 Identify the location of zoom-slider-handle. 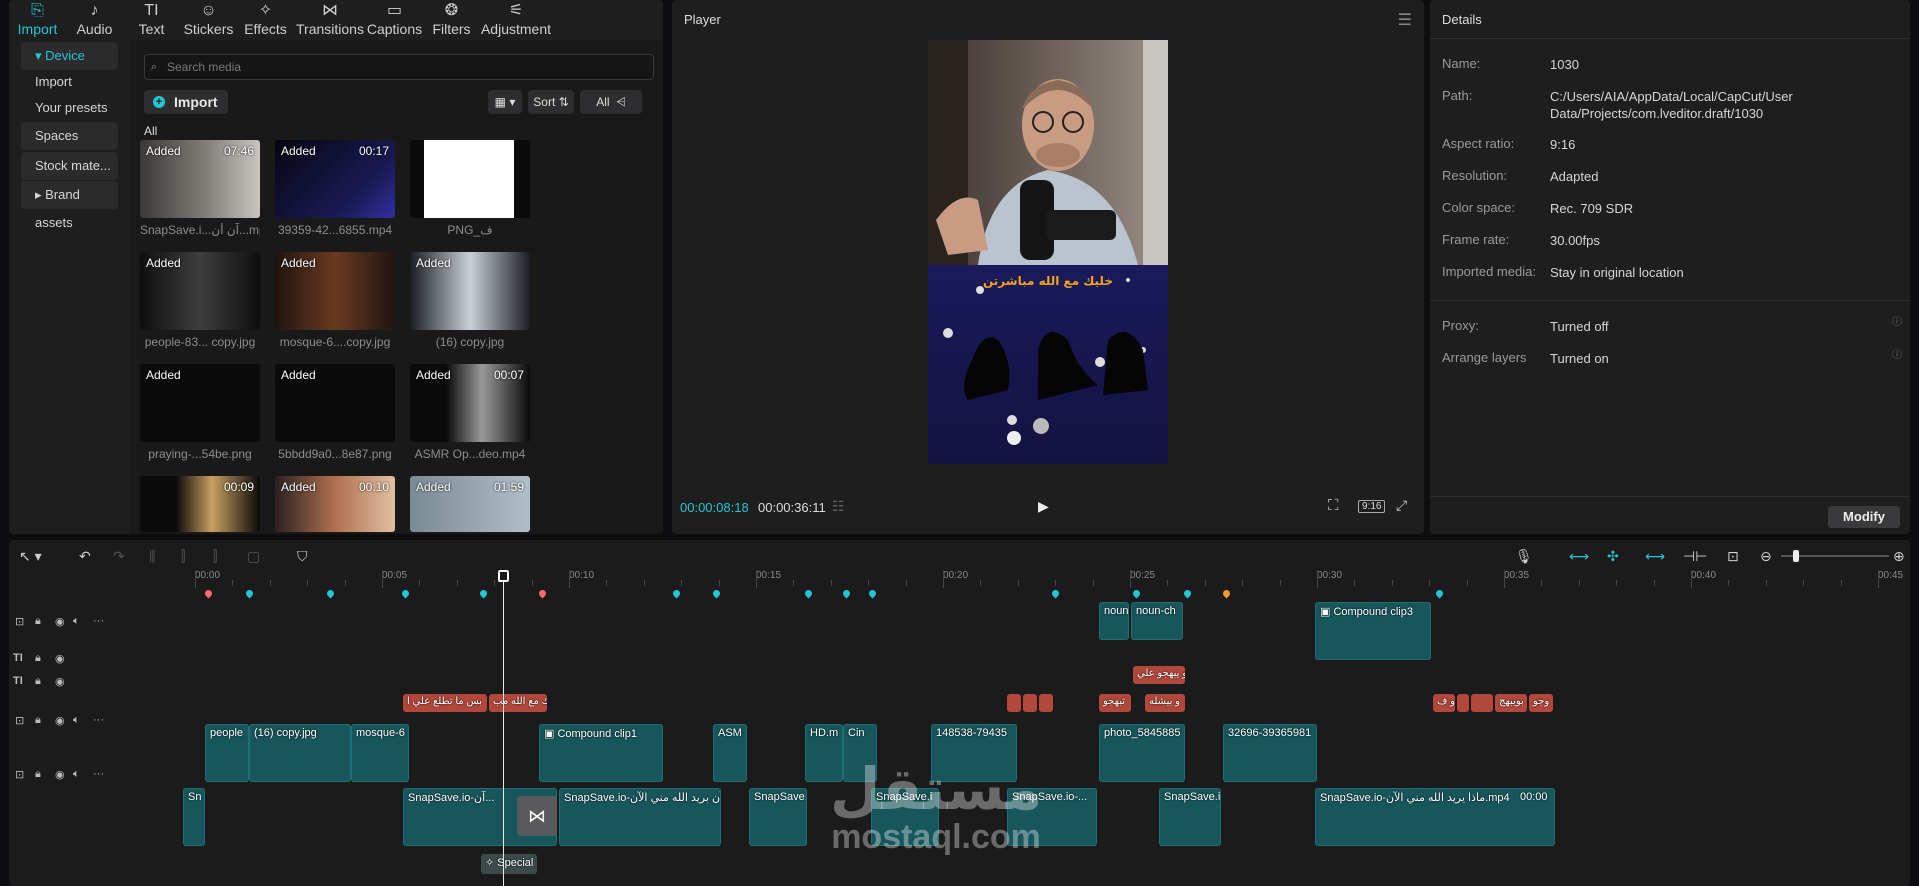
(1796, 556).